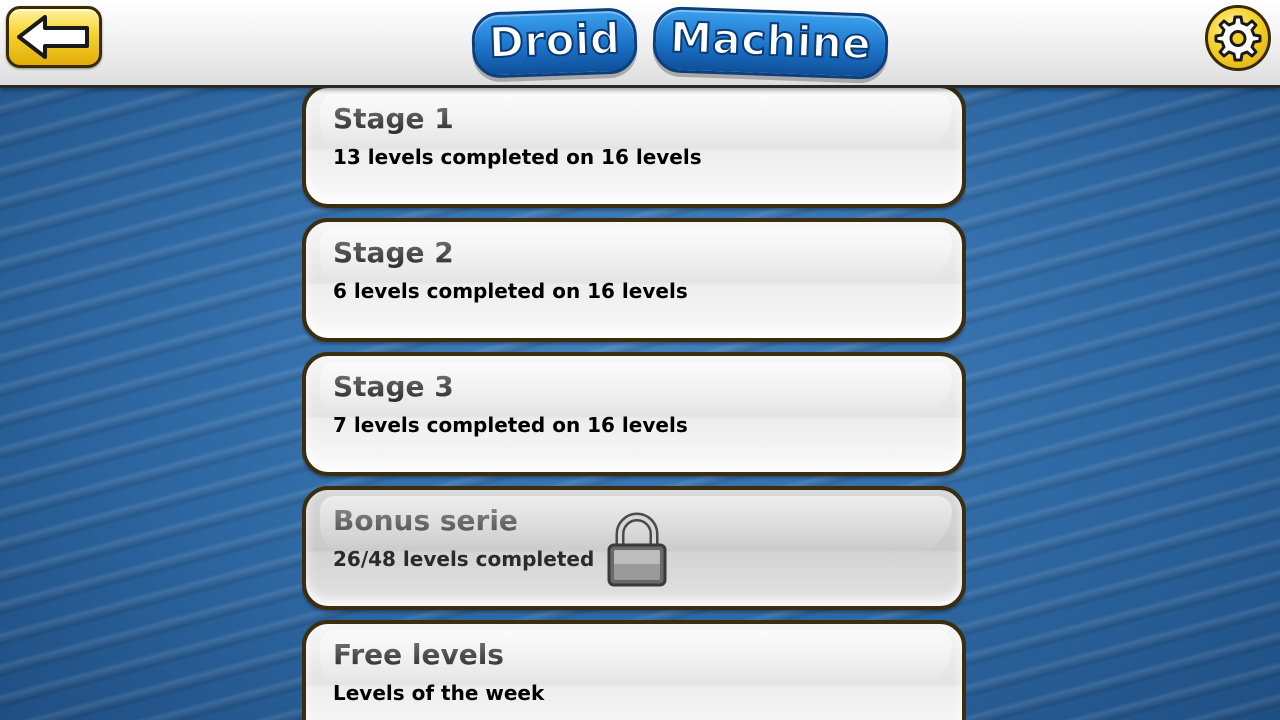 The height and width of the screenshot is (720, 1280). I want to click on stage-title: Stage 3, so click(393, 386).